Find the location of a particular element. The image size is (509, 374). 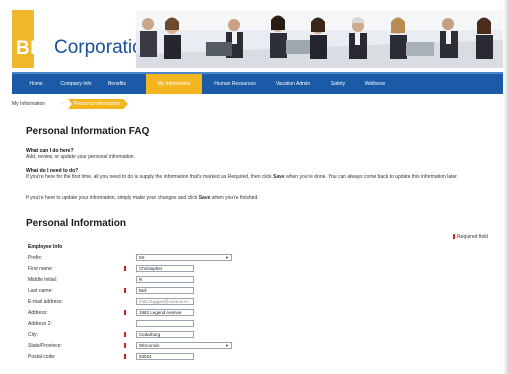

form-row-first-name: First name: Christopher is located at coordinates (248, 269).